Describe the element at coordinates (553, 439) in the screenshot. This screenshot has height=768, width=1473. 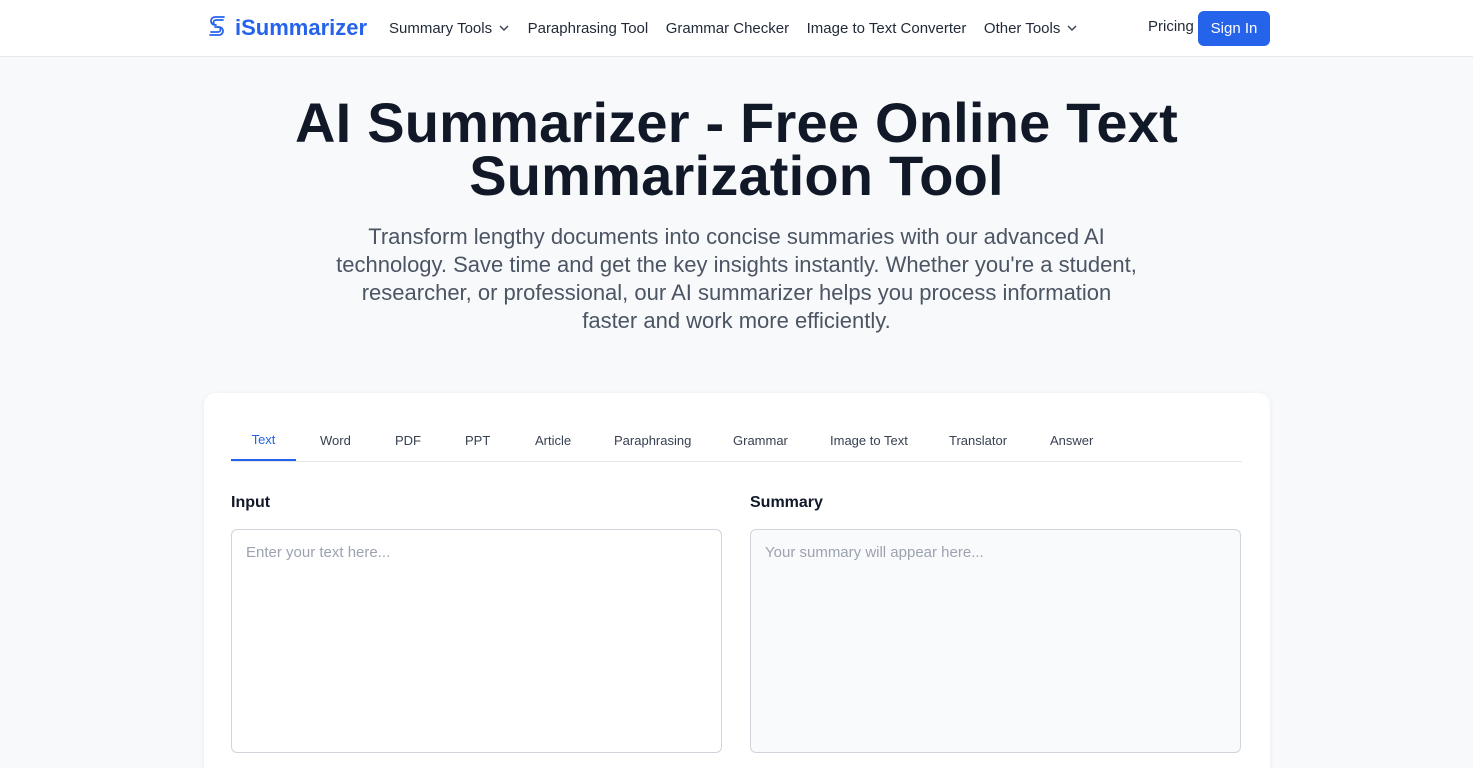
I see `tab-article: Article` at that location.